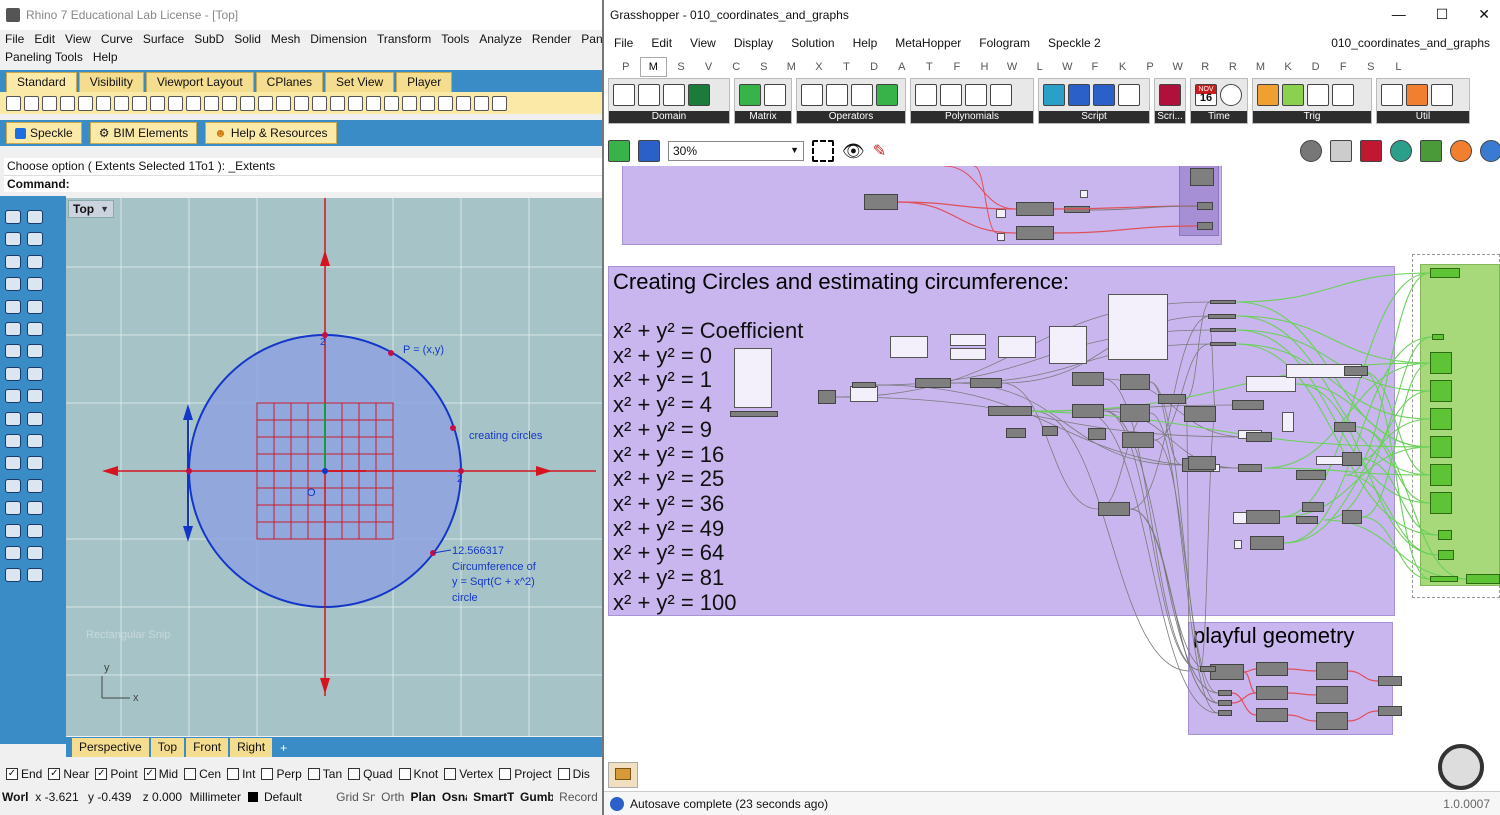 This screenshot has height=815, width=1500. Describe the element at coordinates (736, 67) in the screenshot. I see `component-tab-4: C` at that location.